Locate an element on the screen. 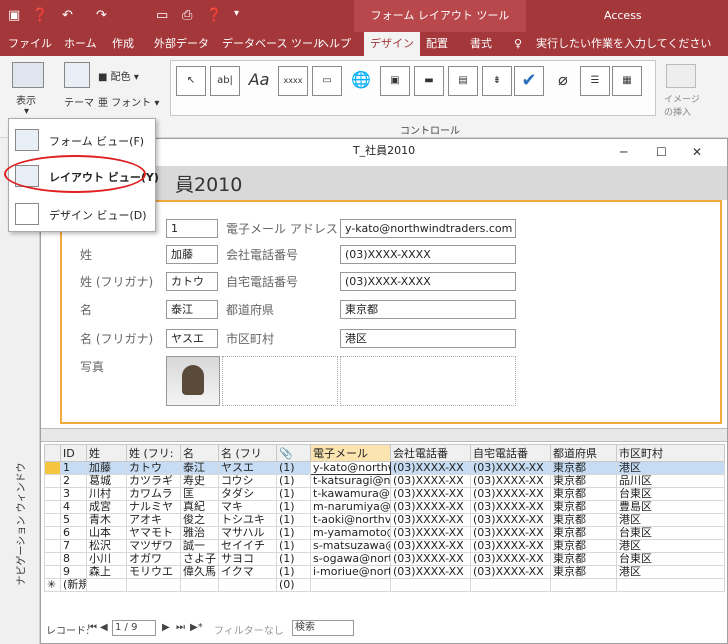  table-cell: マツザワ is located at coordinates (153, 546).